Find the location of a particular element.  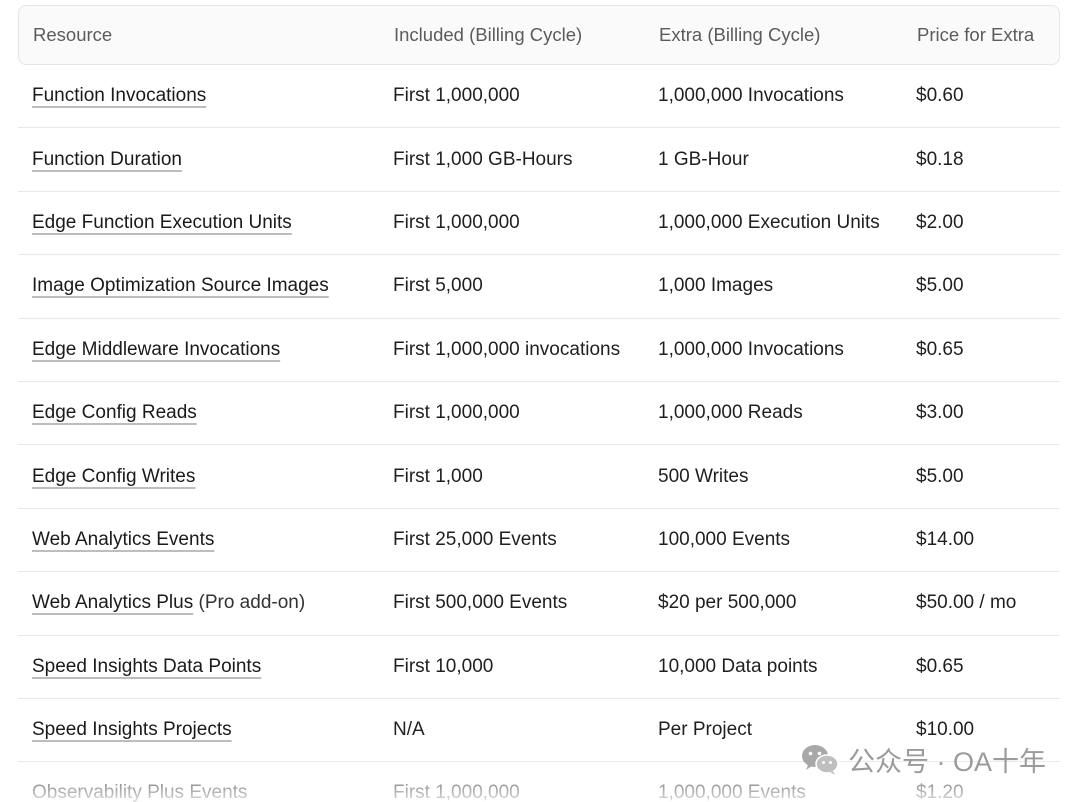

extra-cell: 1,000,000 Events is located at coordinates (732, 792).